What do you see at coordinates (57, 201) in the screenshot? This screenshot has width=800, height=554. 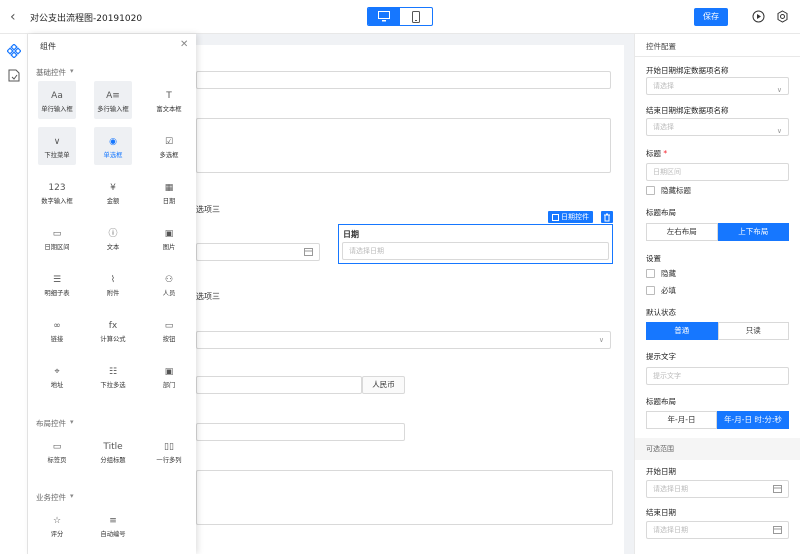 I see `component-item-label: 数字输入框` at bounding box center [57, 201].